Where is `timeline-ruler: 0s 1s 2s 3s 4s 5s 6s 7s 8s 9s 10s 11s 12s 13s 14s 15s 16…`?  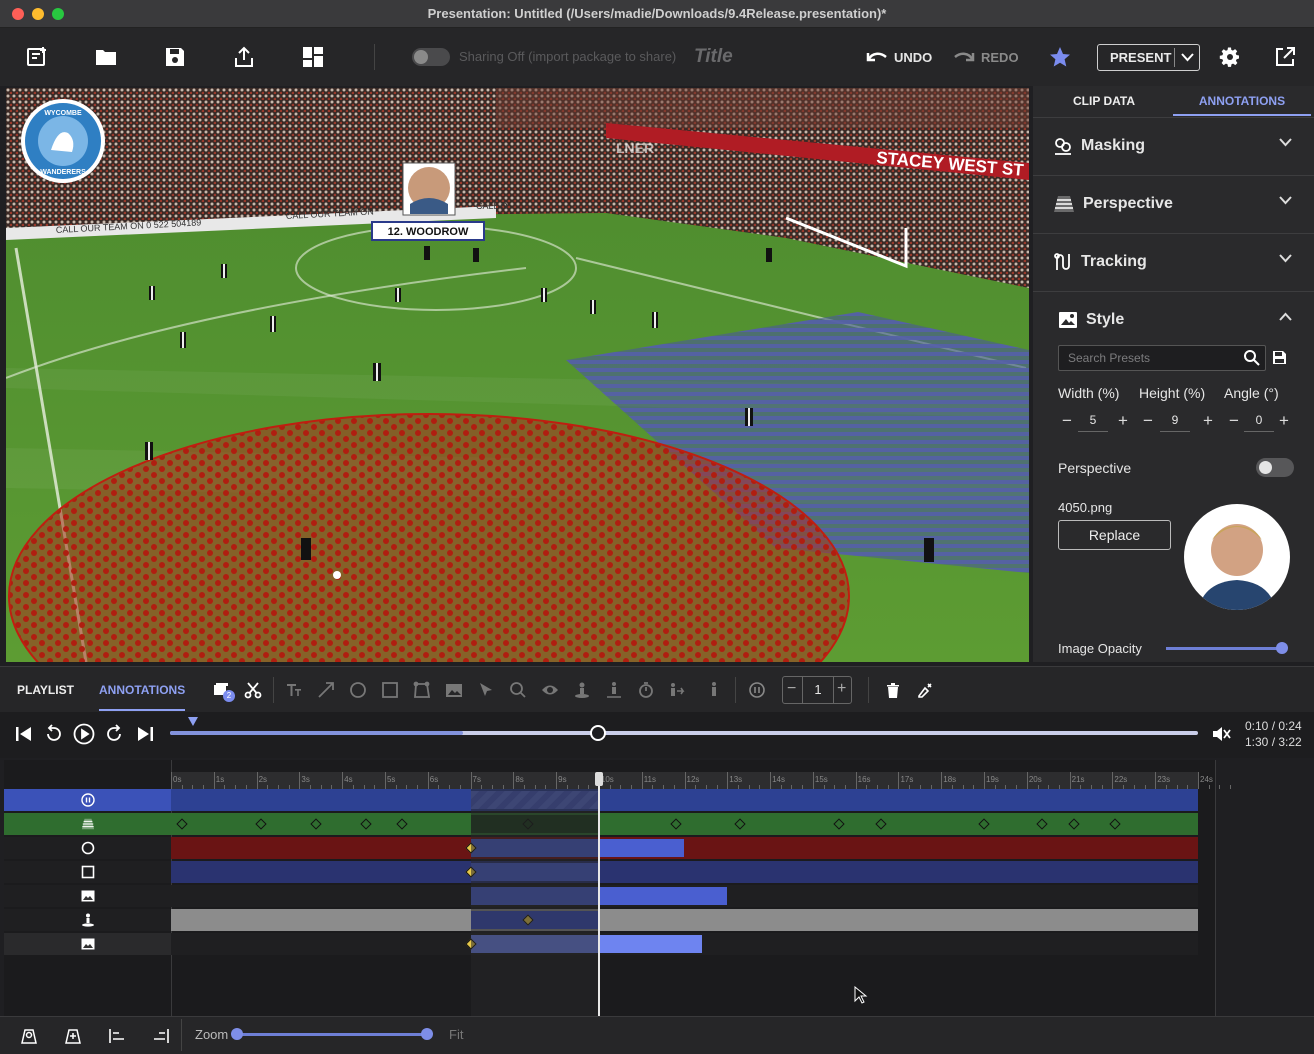
timeline-ruler: 0s 1s 2s 3s 4s 5s 6s 7s 8s 9s 10s 11s 12s 13s 14s 15s 16… is located at coordinates (701, 780).